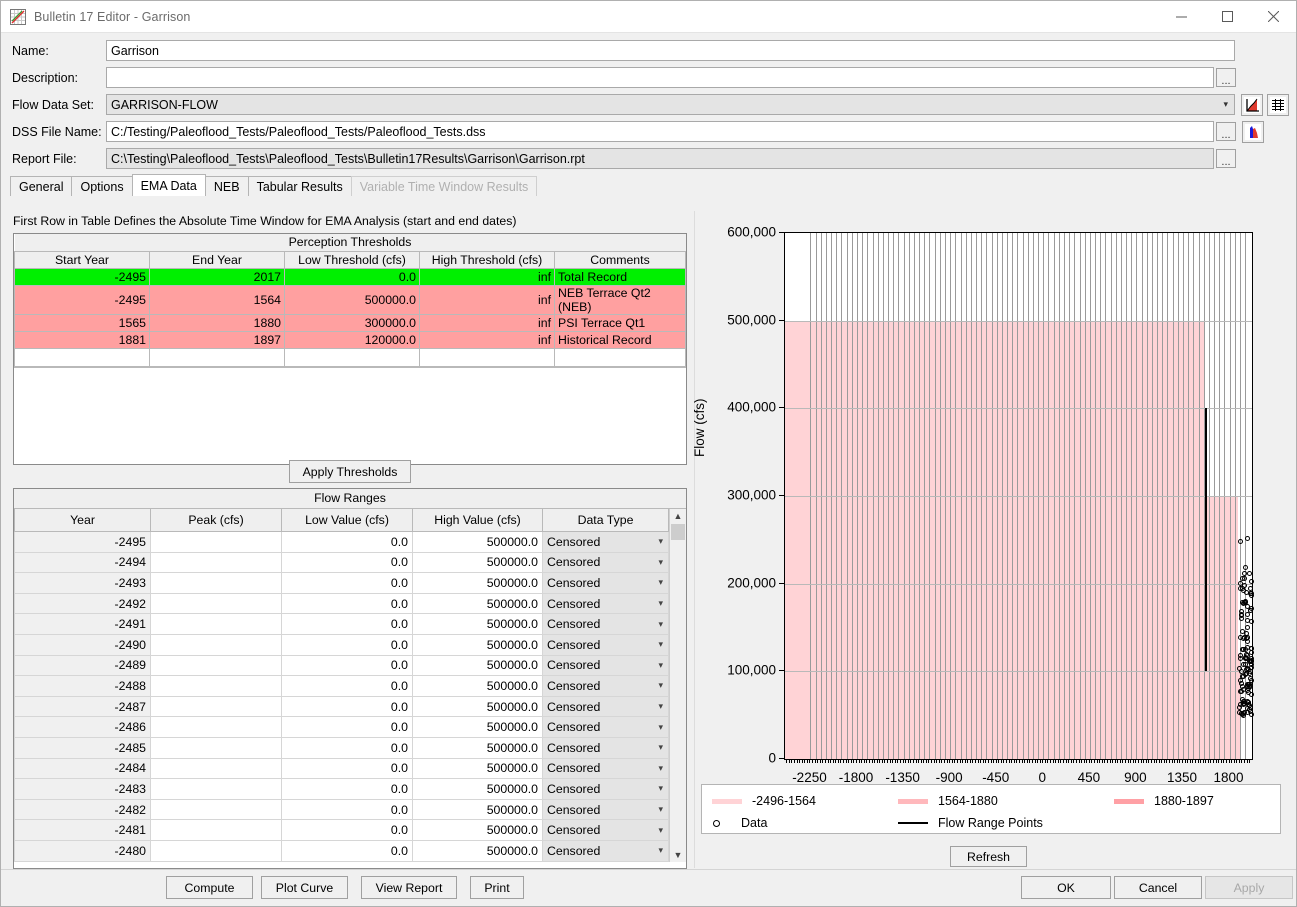 The width and height of the screenshot is (1297, 907). I want to click on cell-year: -2480, so click(82, 850).